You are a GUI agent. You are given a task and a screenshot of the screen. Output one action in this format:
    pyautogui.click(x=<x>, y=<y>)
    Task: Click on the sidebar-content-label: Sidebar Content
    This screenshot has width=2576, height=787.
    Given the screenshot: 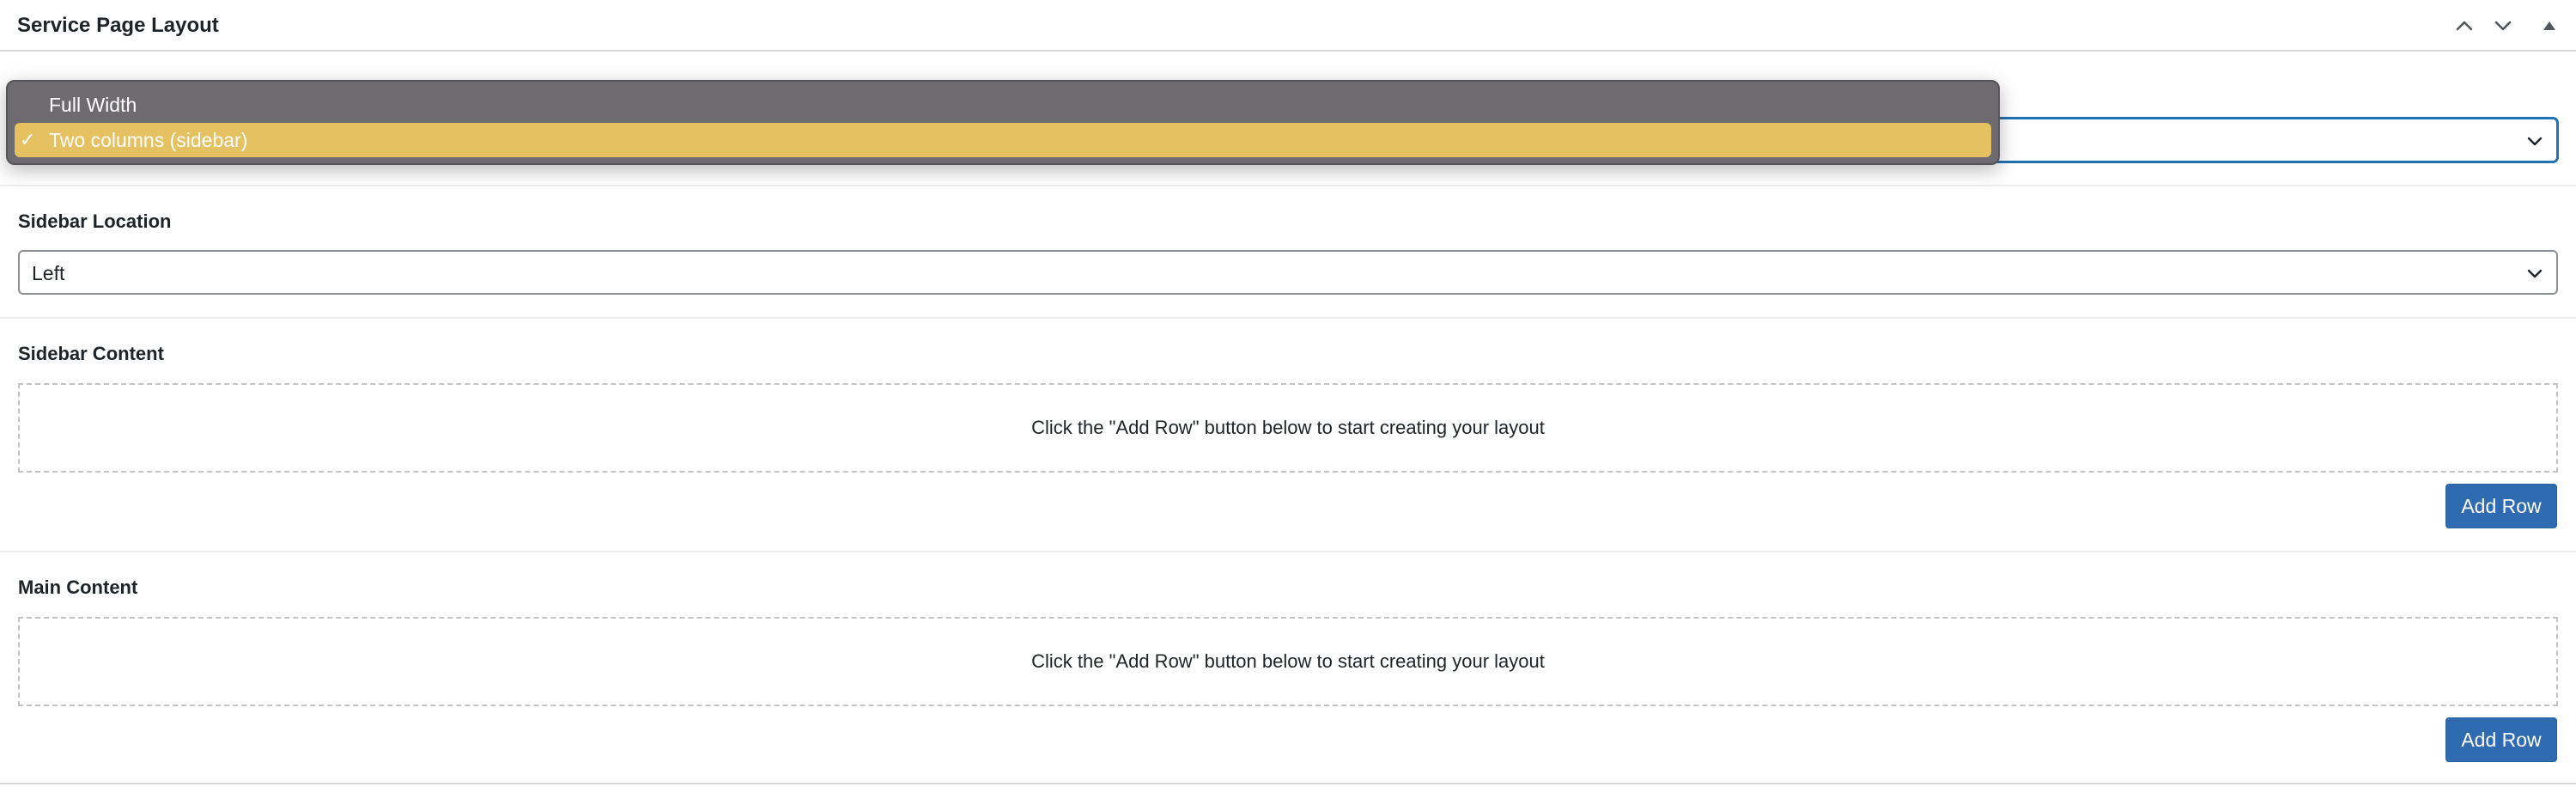 What is the action you would take?
    pyautogui.click(x=91, y=354)
    